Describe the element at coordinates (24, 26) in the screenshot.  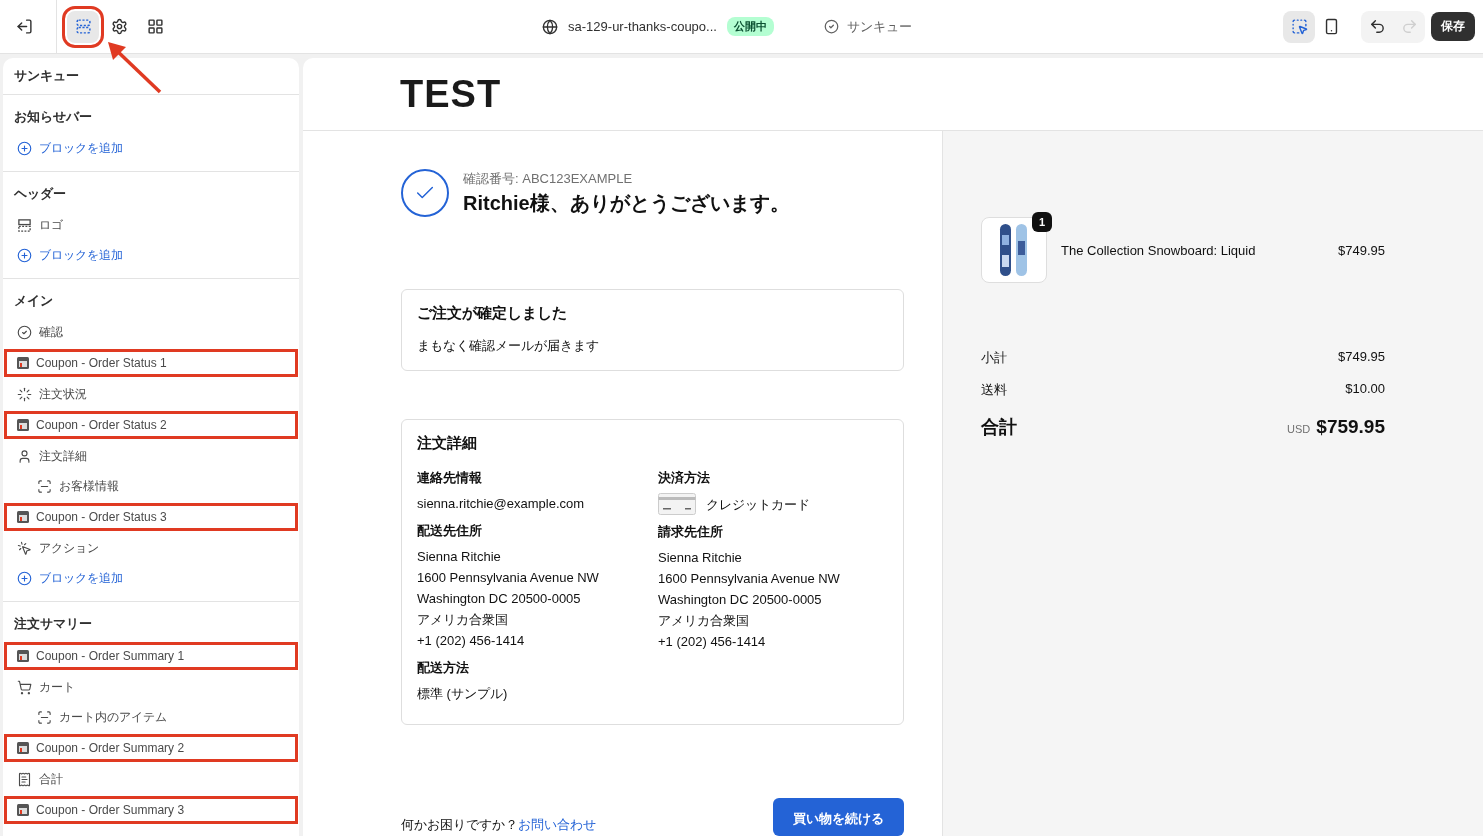
I see `exit-icon` at that location.